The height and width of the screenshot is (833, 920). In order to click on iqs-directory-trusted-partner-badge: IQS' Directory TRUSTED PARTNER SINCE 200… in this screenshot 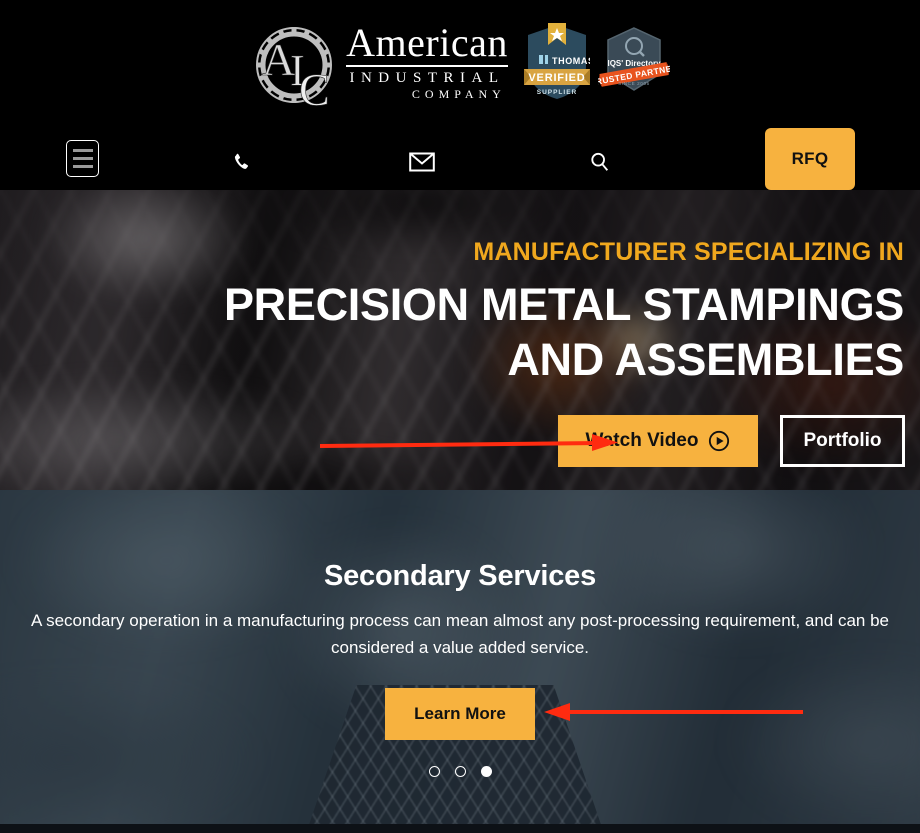, I will do `click(634, 63)`.